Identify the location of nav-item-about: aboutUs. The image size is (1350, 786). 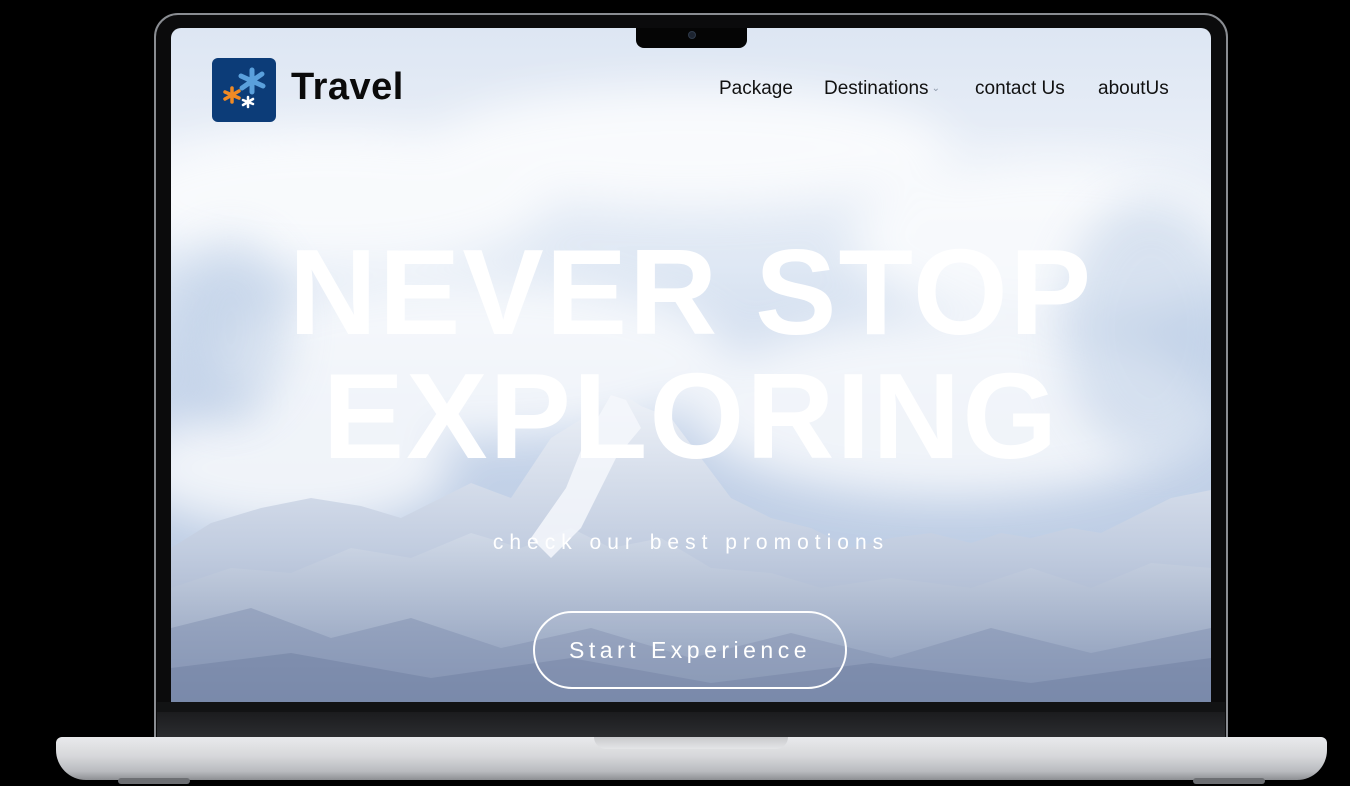
(1133, 89).